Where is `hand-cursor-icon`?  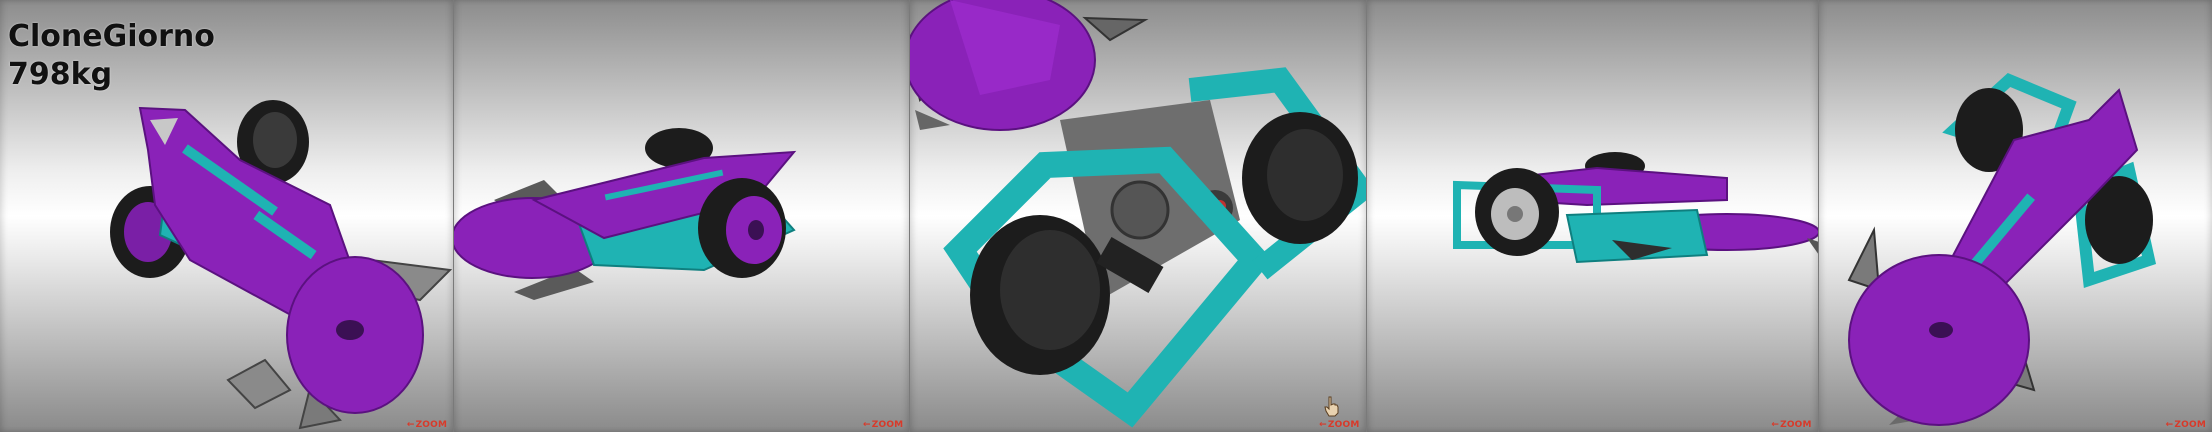 hand-cursor-icon is located at coordinates (1331, 406).